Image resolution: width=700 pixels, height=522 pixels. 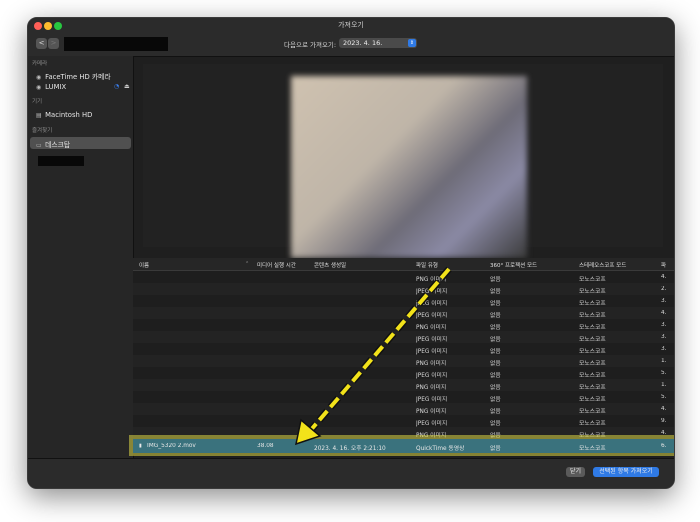 I want to click on column-extra: 파, so click(x=663, y=265).